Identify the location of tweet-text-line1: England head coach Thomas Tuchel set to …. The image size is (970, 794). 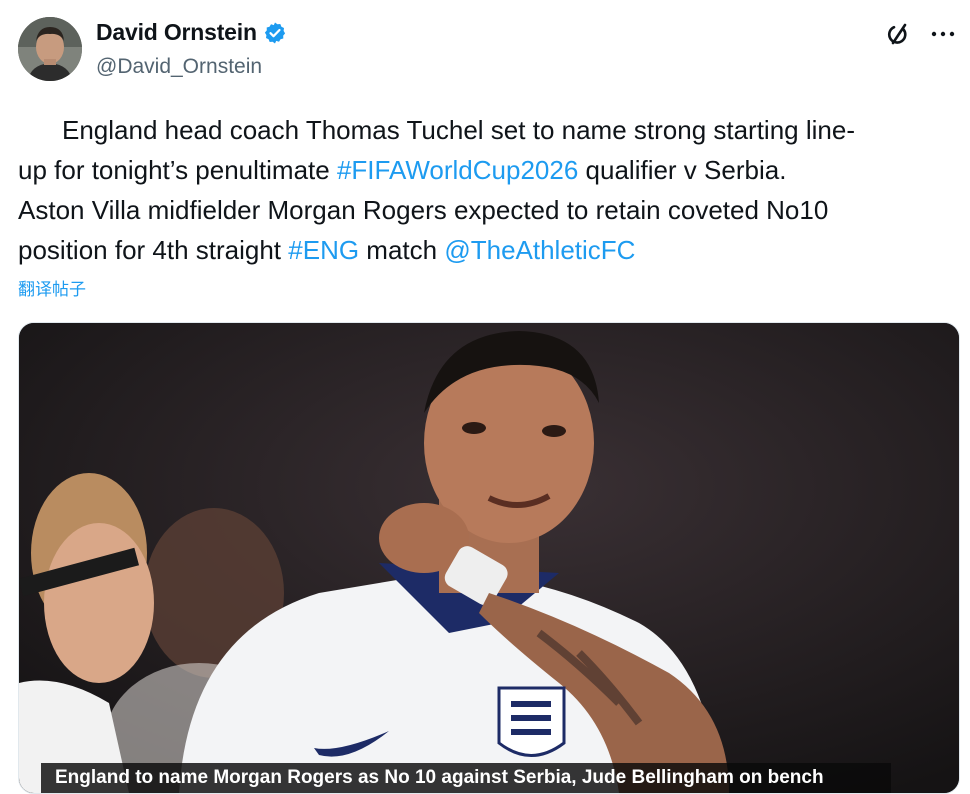
(458, 130).